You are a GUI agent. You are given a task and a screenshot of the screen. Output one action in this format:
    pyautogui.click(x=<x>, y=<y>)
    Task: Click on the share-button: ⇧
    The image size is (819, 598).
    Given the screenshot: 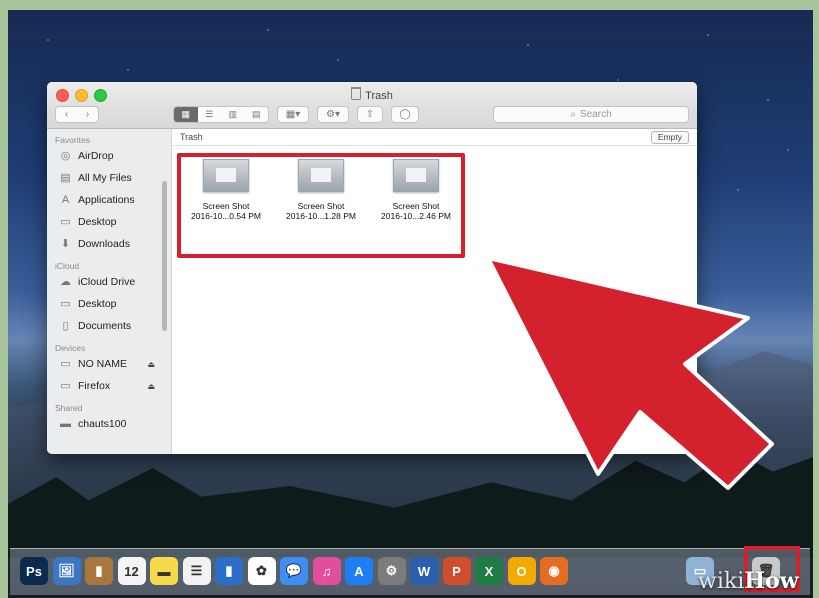 What is the action you would take?
    pyautogui.click(x=370, y=114)
    